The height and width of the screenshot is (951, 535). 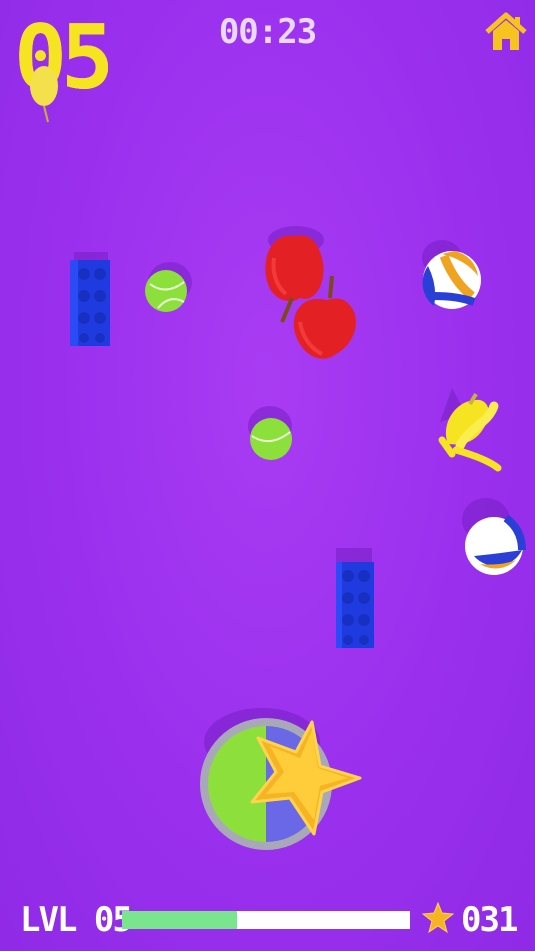 What do you see at coordinates (180, 920) in the screenshot?
I see `level-progress-fill` at bounding box center [180, 920].